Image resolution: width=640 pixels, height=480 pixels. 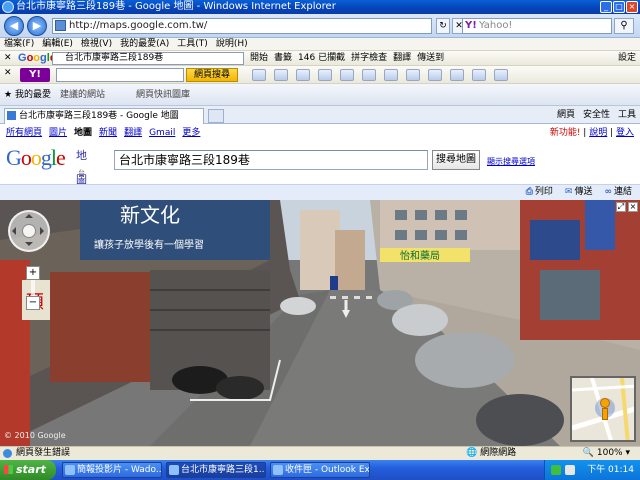 What do you see at coordinates (320, 44) in the screenshot?
I see `menubar: 檔案(F) 編輯(E) 檢視(V) 我的最愛(A) 工具(T) 說明(H)` at bounding box center [320, 44].